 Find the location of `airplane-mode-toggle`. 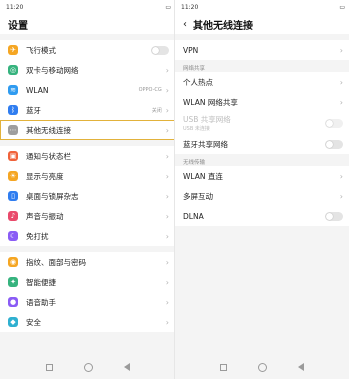

airplane-mode-toggle is located at coordinates (160, 50).